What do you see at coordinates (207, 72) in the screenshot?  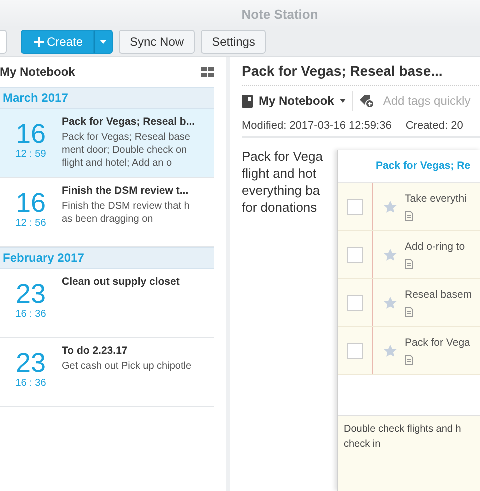 I see `grid-view-icon` at bounding box center [207, 72].